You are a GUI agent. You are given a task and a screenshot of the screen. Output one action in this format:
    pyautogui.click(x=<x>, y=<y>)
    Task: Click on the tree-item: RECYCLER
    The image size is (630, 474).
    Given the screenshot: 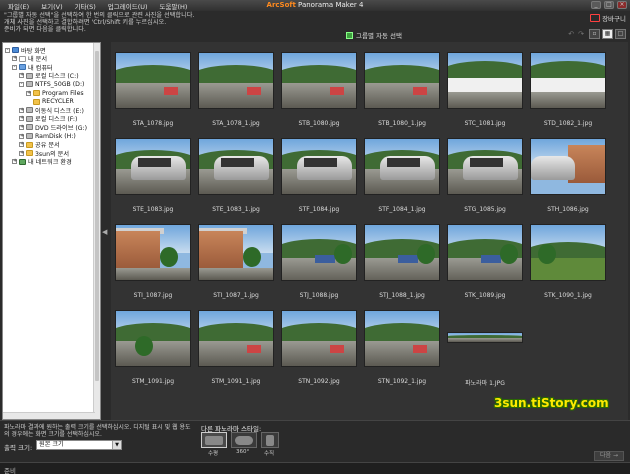 What is the action you would take?
    pyautogui.click(x=50, y=102)
    